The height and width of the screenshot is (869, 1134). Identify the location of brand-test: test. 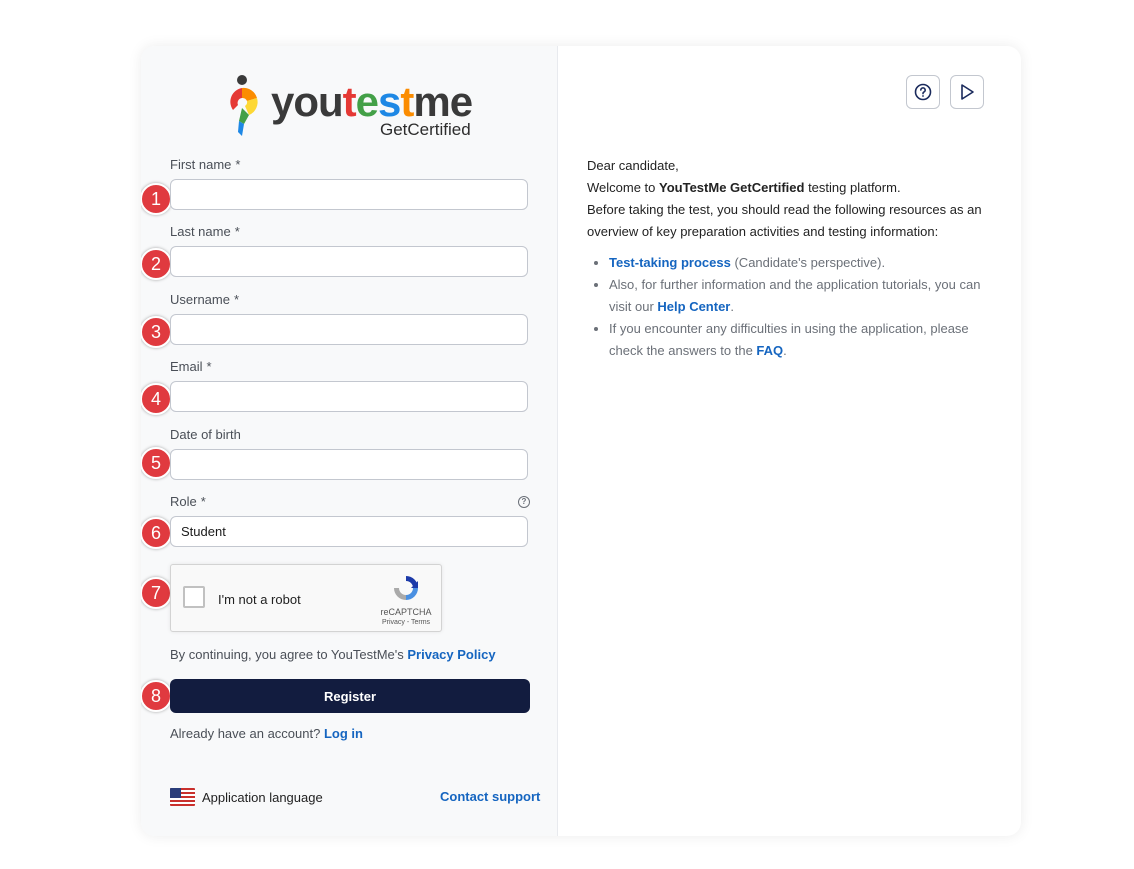
(378, 101).